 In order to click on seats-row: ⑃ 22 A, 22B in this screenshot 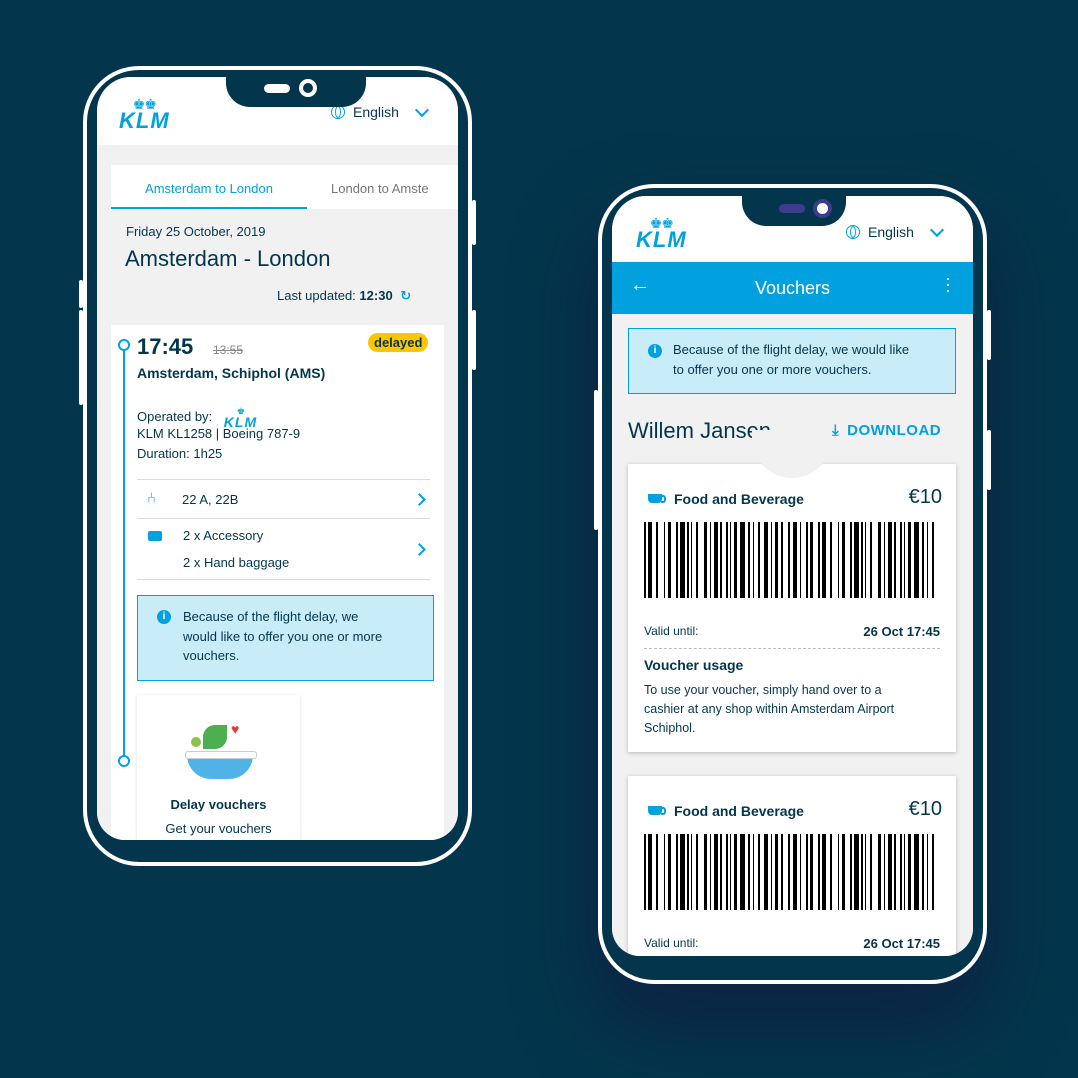, I will do `click(283, 499)`.